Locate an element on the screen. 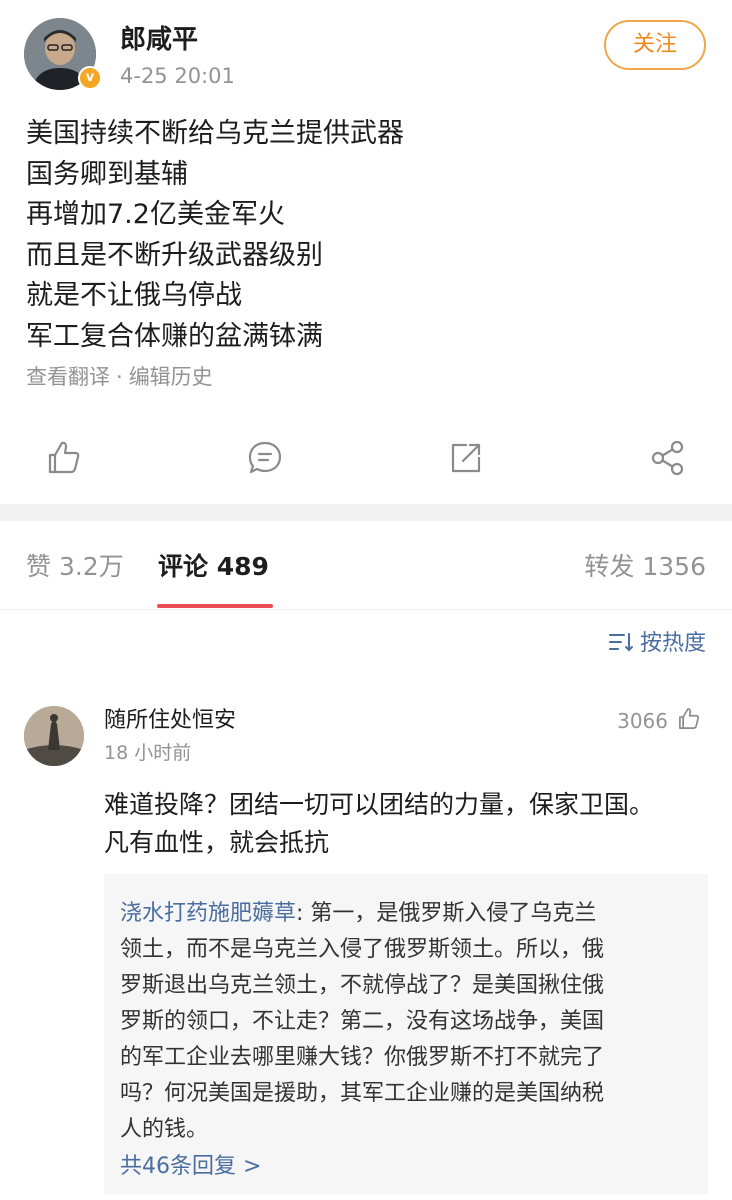 Image resolution: width=732 pixels, height=1200 pixels. reply-line: 的军工企业去哪里赚大钱？你俄罗斯不打不就完了 is located at coordinates (362, 1057).